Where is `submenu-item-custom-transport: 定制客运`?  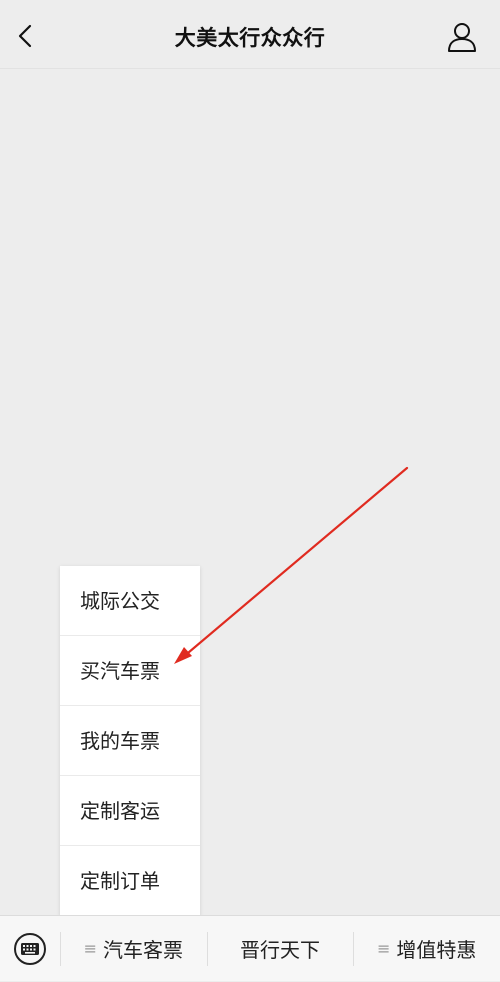
submenu-item-custom-transport: 定制客运 is located at coordinates (130, 811).